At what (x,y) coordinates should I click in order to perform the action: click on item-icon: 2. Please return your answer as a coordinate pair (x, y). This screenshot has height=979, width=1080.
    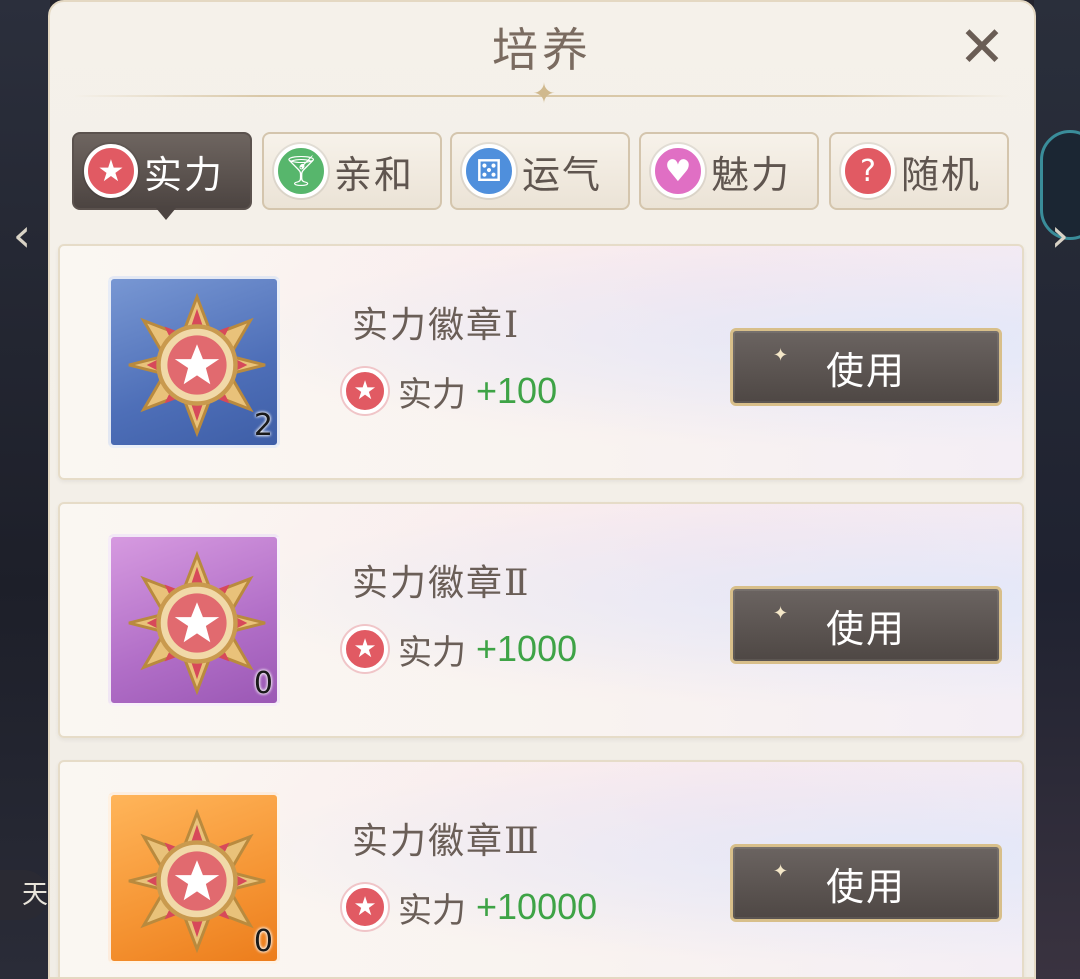
    Looking at the image, I should click on (194, 362).